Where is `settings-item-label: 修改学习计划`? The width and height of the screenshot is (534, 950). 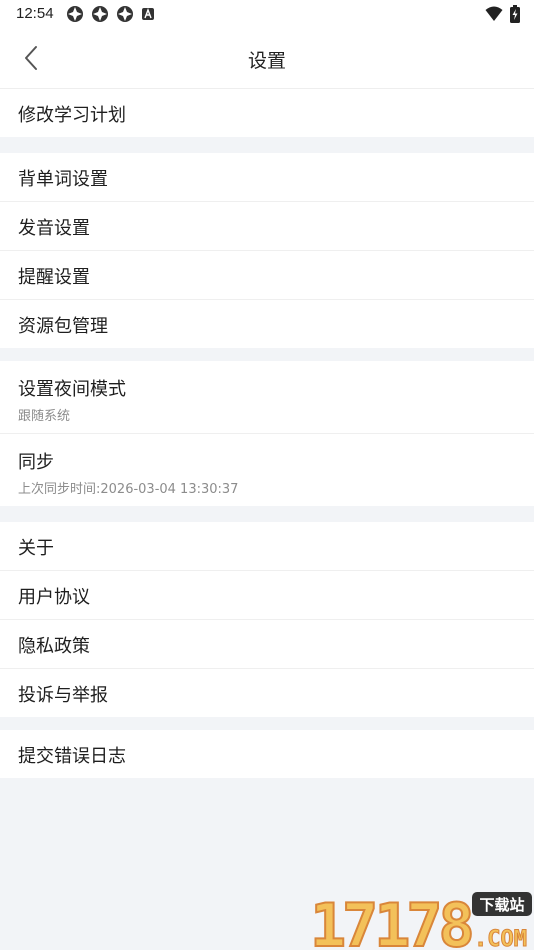
settings-item-label: 修改学习计划 is located at coordinates (72, 115).